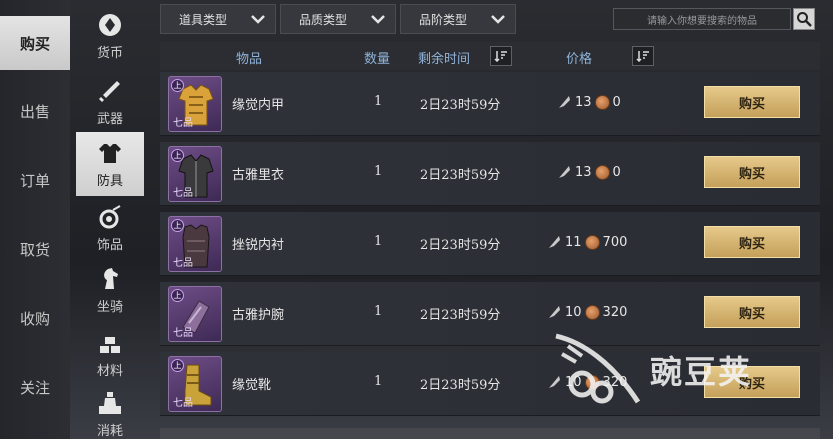 This screenshot has width=833, height=439. What do you see at coordinates (249, 59) in the screenshot?
I see `header-item: 物品` at bounding box center [249, 59].